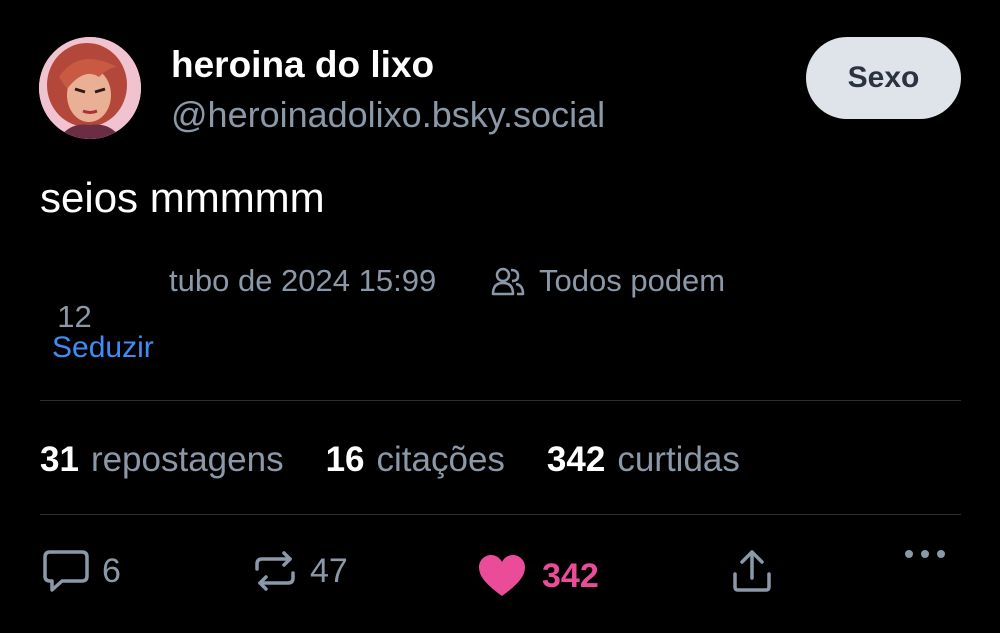 Image resolution: width=1000 pixels, height=633 pixels. What do you see at coordinates (508, 281) in the screenshot?
I see `people-icon` at bounding box center [508, 281].